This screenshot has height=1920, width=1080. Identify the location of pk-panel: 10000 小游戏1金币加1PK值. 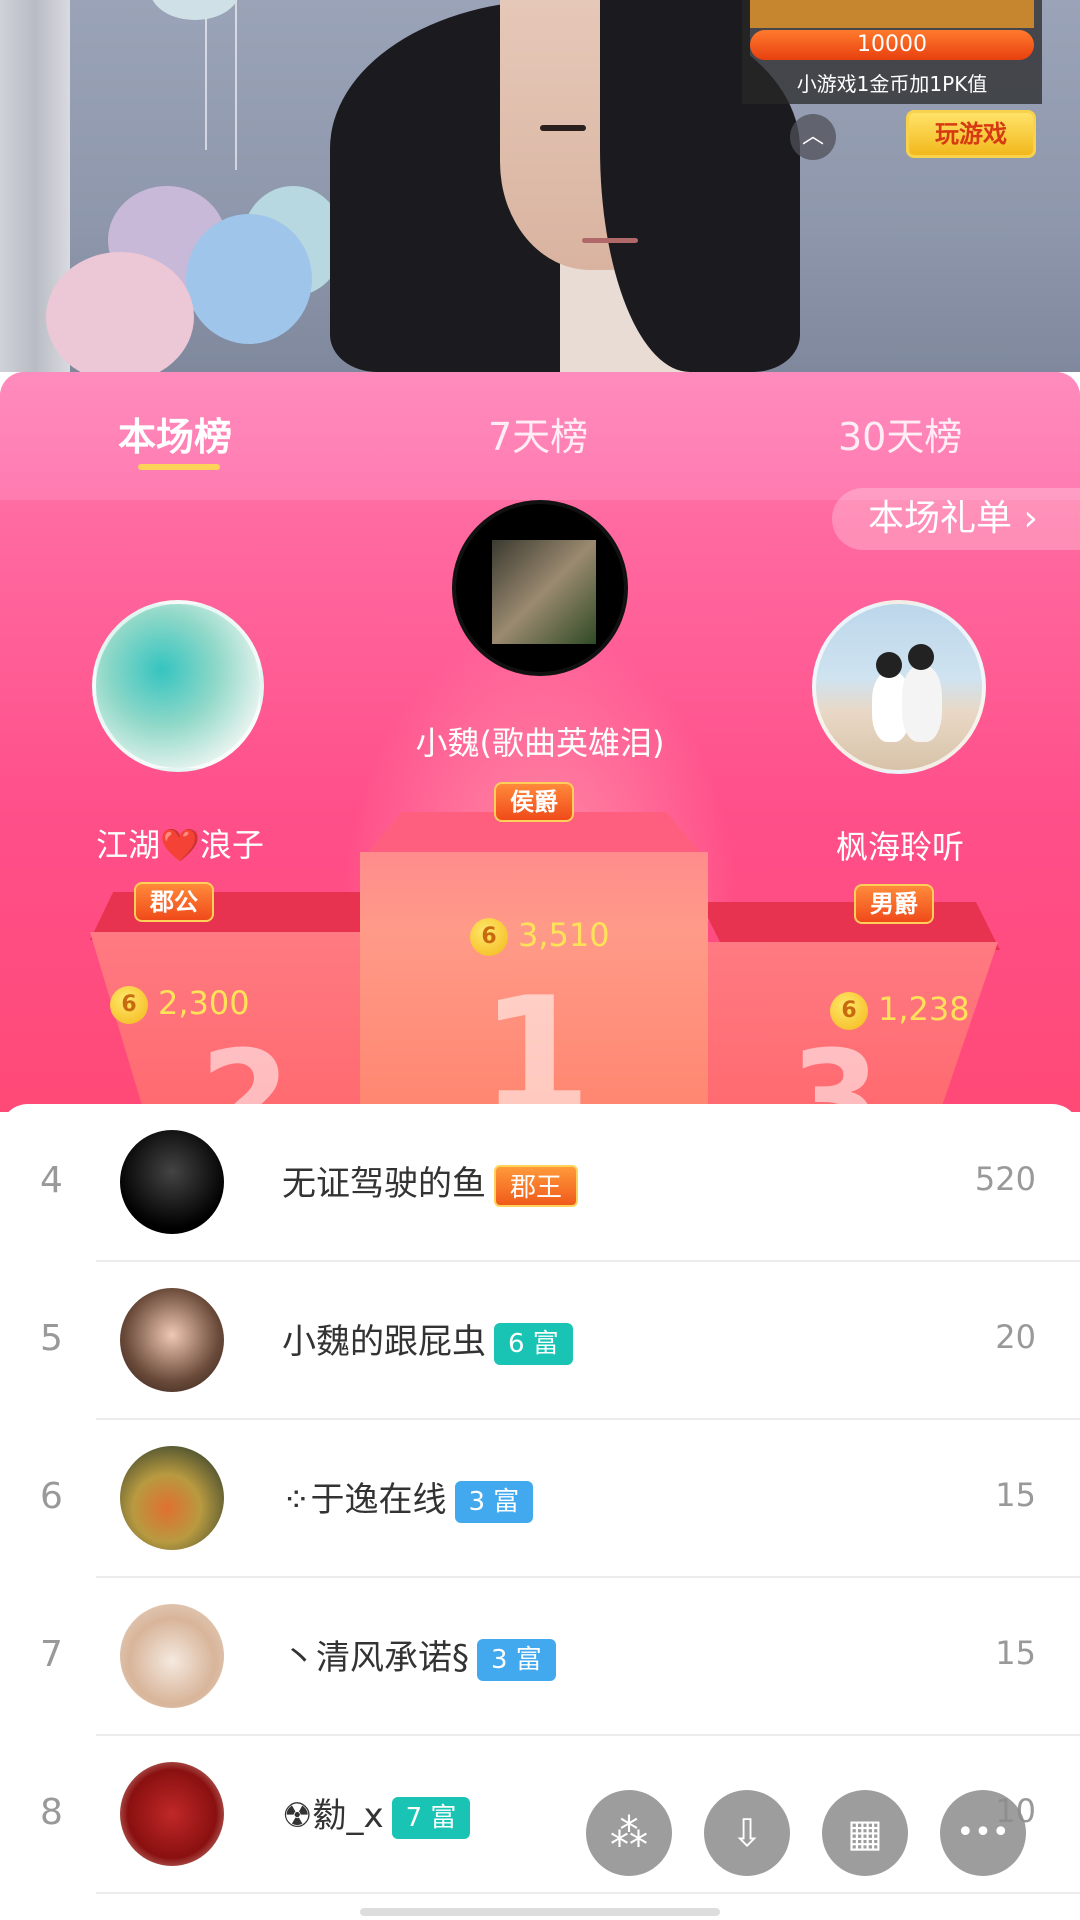
(892, 52).